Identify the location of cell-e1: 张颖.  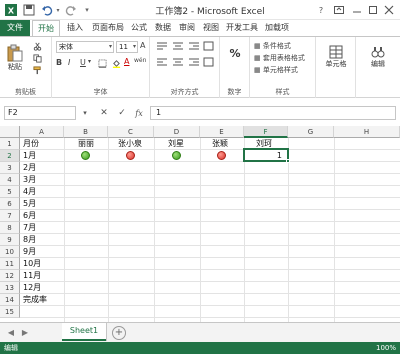
(220, 144).